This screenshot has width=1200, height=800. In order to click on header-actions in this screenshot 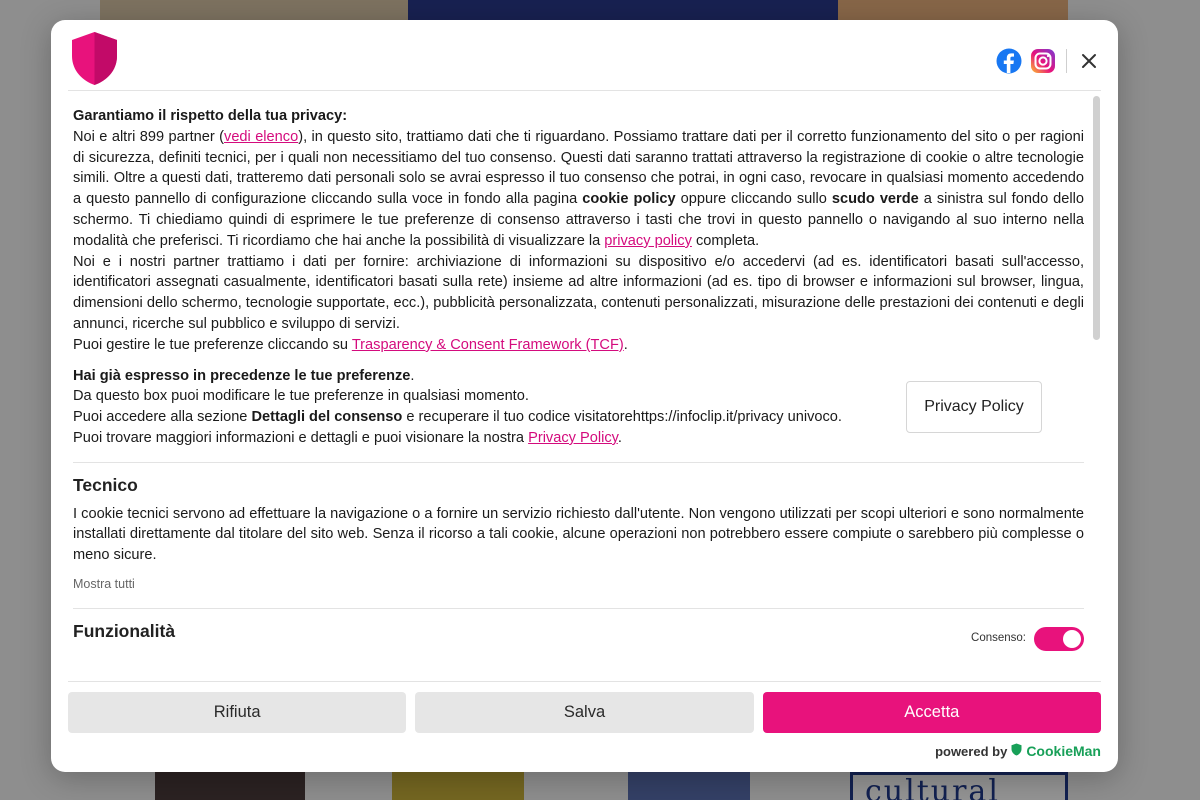, I will do `click(1048, 61)`.